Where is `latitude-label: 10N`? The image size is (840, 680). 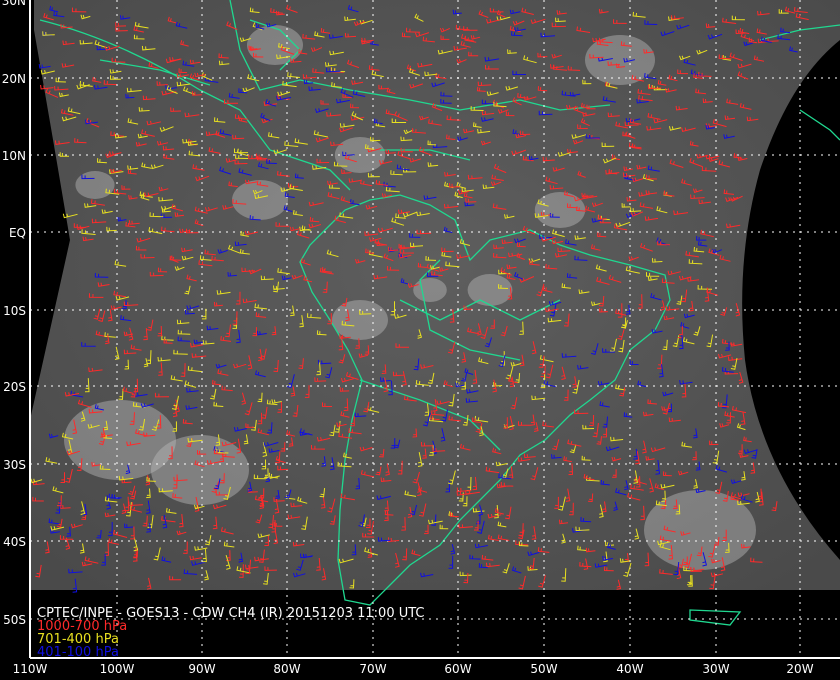
latitude-label: 10N is located at coordinates (14, 156).